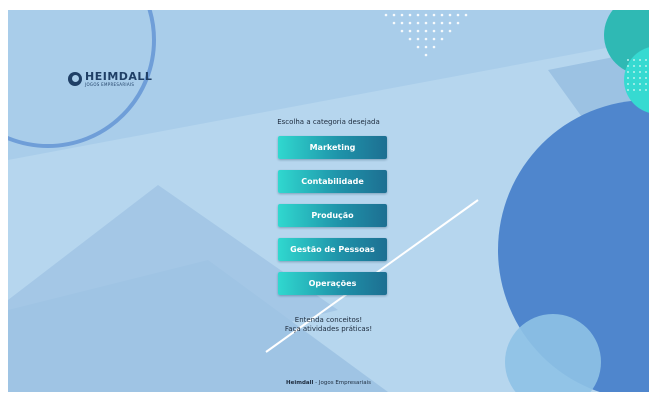  I want to click on tagline-line-2: Faça atividades práticas!, so click(328, 329).